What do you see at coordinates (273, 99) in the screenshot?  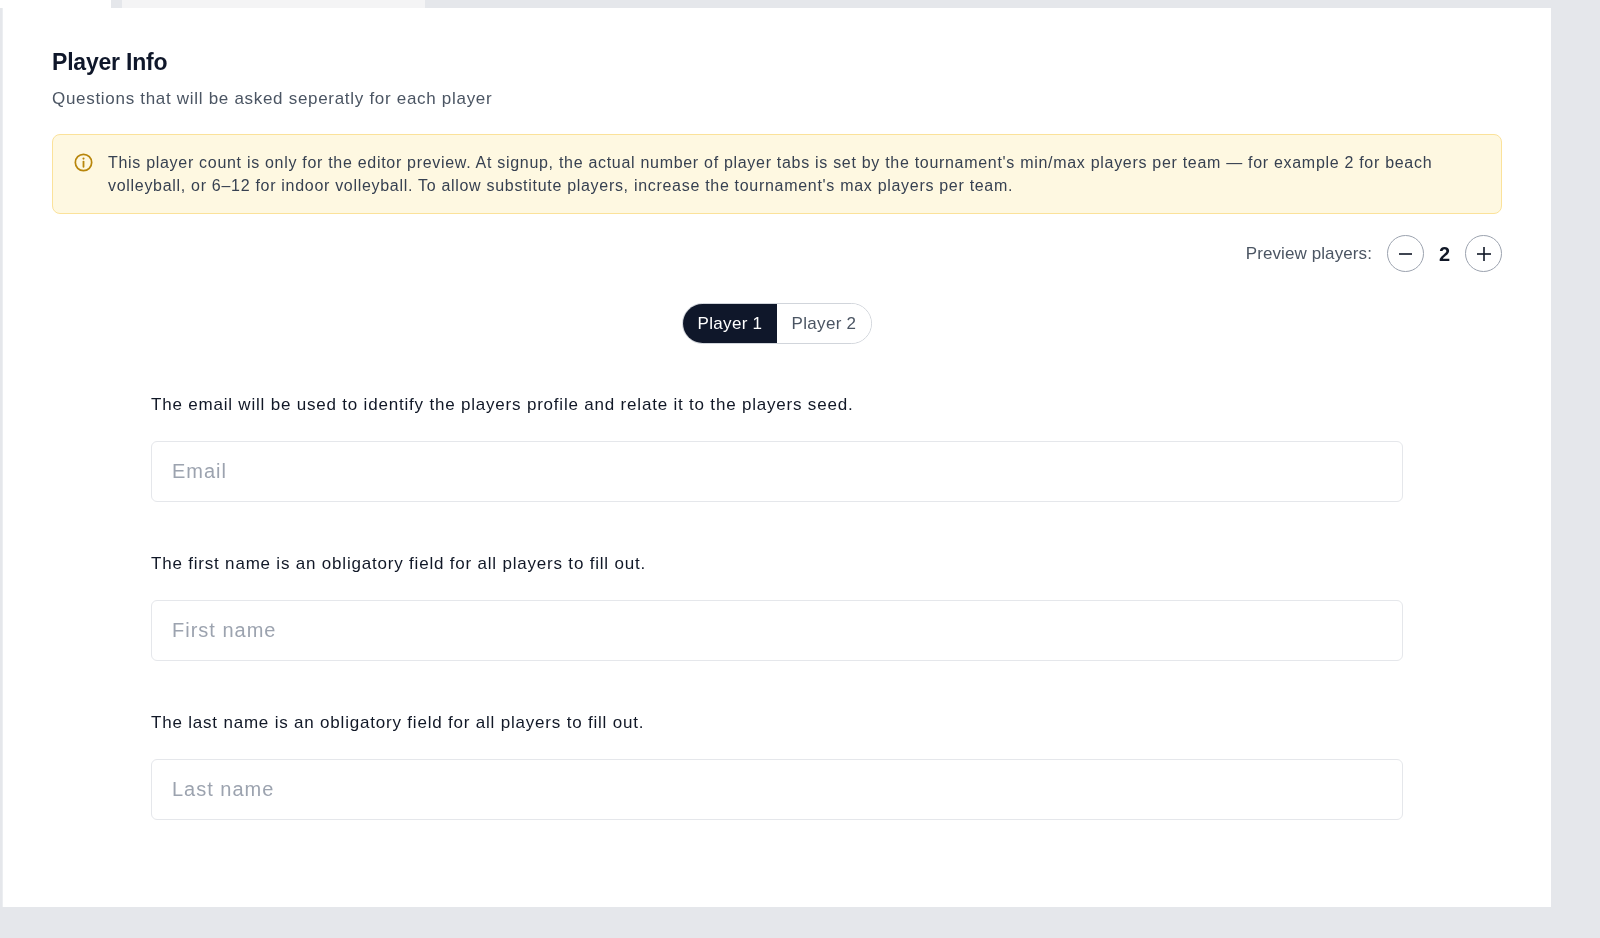 I see `section-subtitle: Questions that will be asked seperatly for each player` at bounding box center [273, 99].